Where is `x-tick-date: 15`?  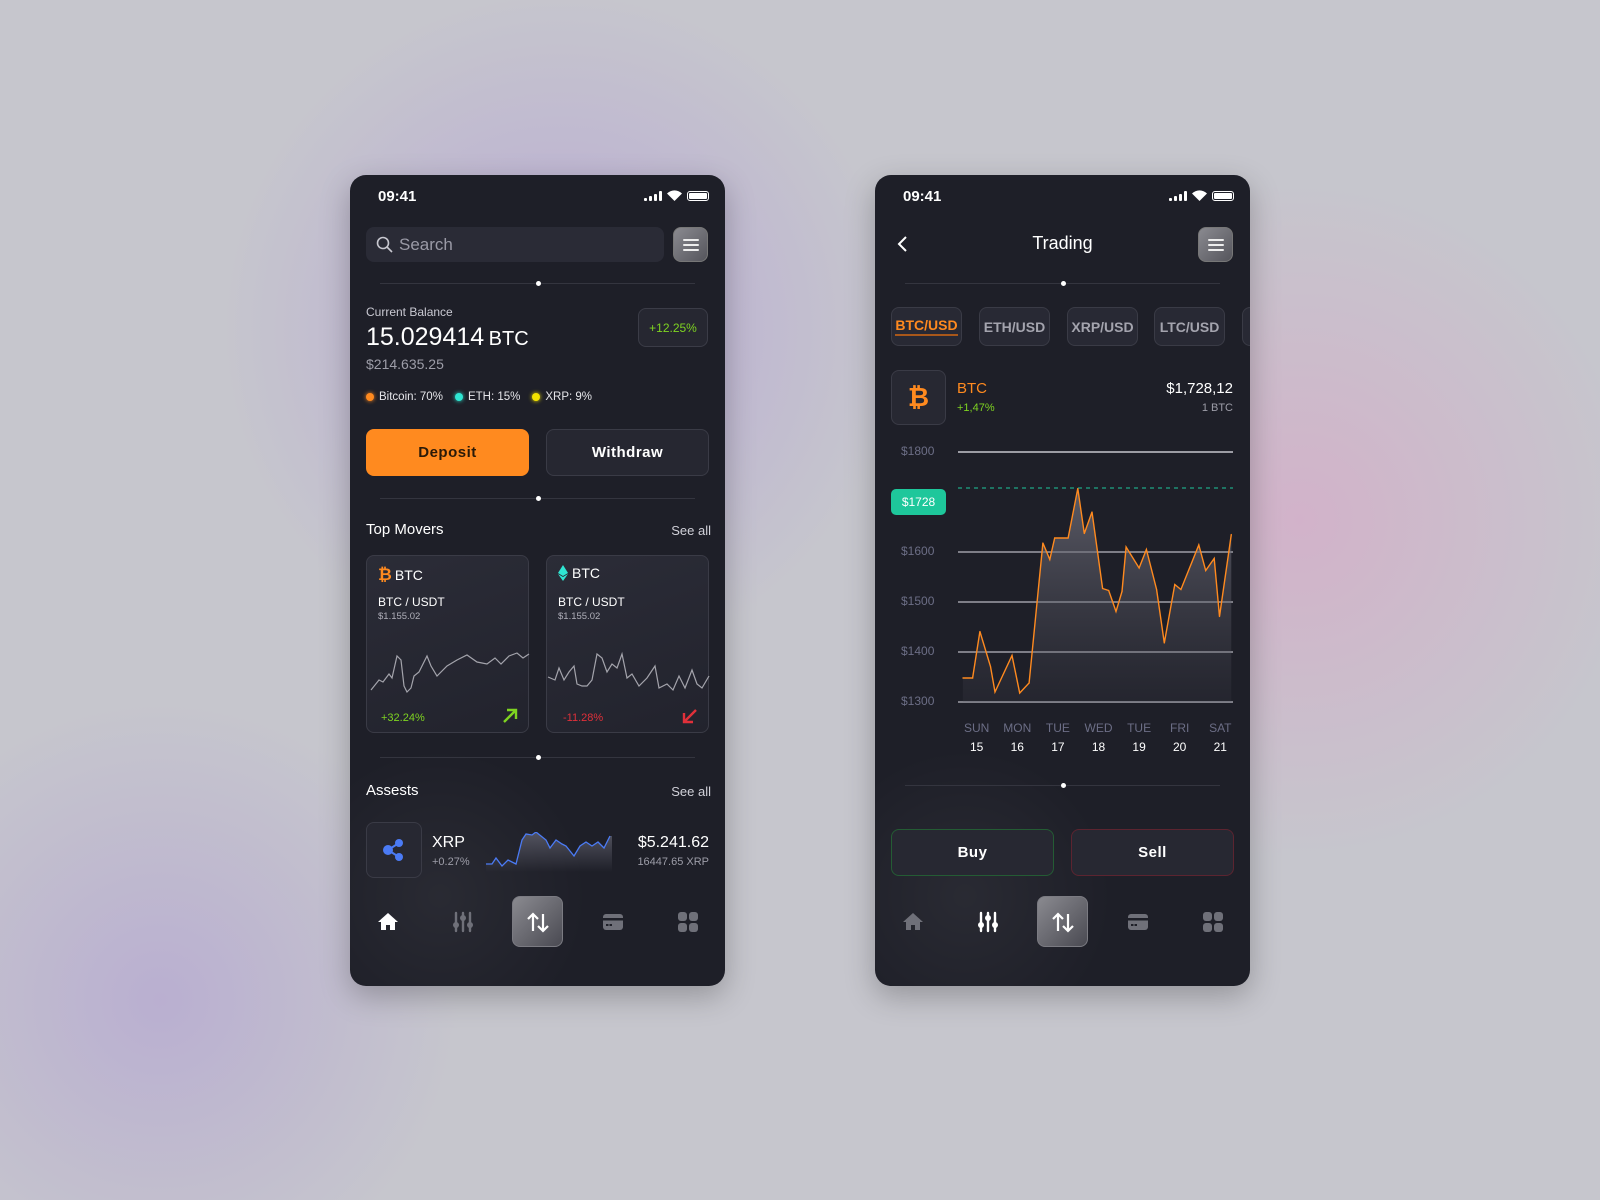 x-tick-date: 15 is located at coordinates (977, 747).